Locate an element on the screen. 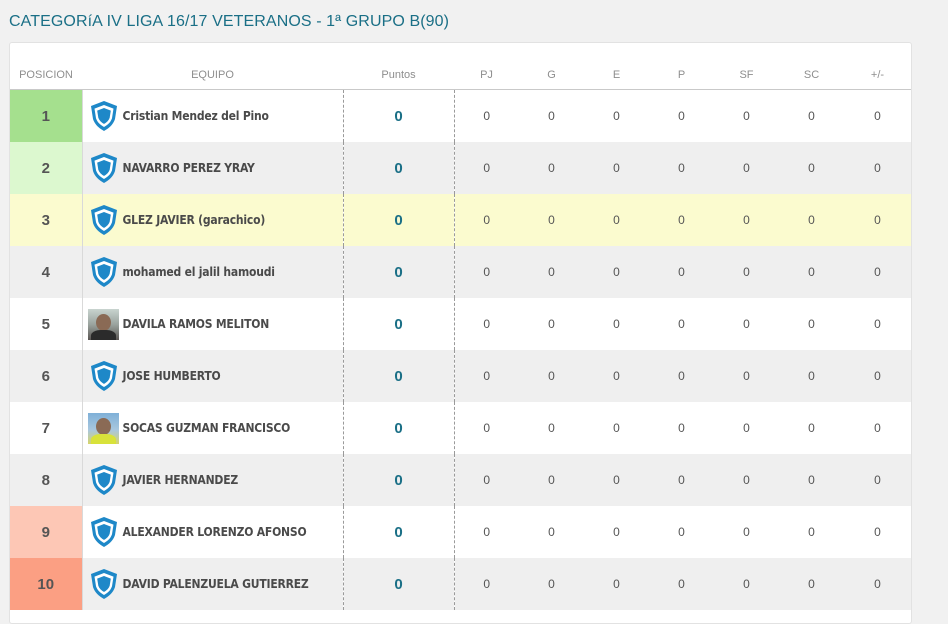 The width and height of the screenshot is (948, 624). team-name-link: GLEZ JAVIER (garachico) is located at coordinates (194, 220).